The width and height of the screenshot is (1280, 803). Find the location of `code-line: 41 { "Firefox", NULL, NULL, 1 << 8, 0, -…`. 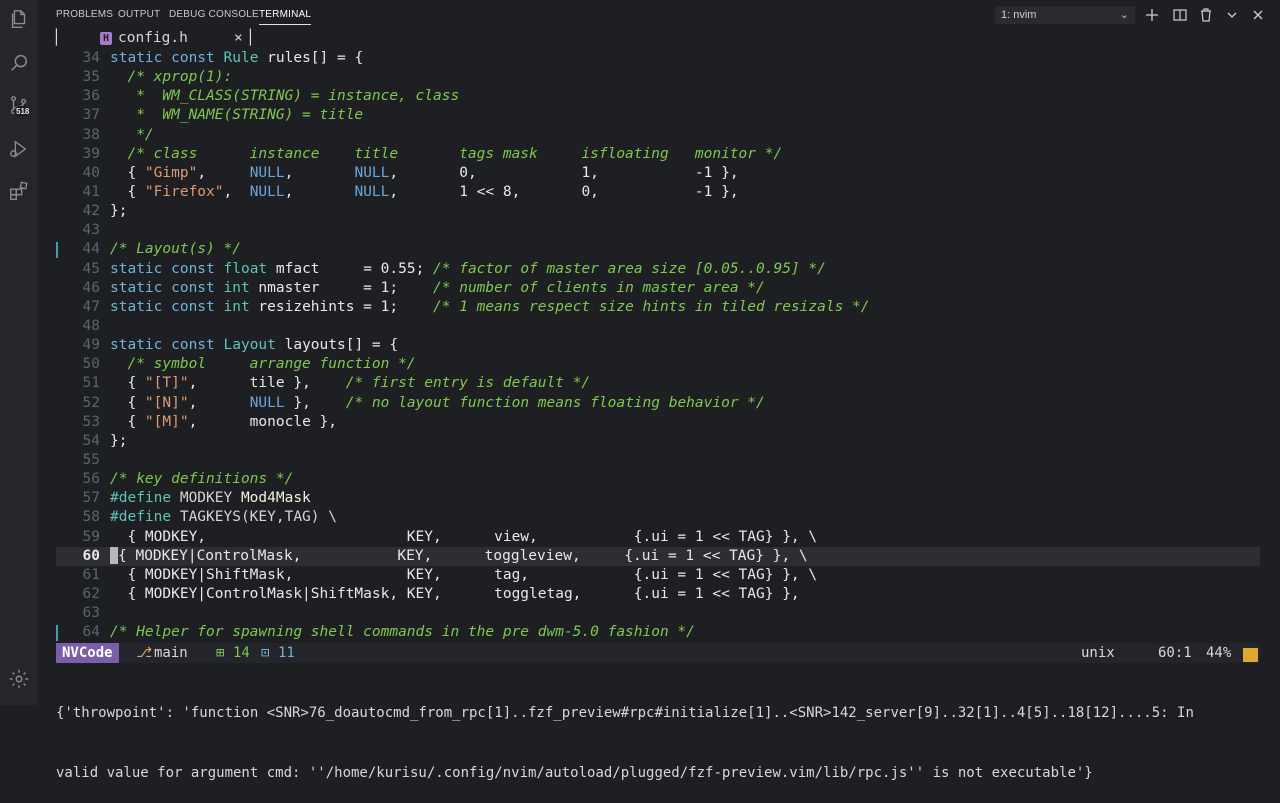

code-line: 41 { "Firefox", NULL, NULL, 1 << 8, 0, -… is located at coordinates (658, 192).